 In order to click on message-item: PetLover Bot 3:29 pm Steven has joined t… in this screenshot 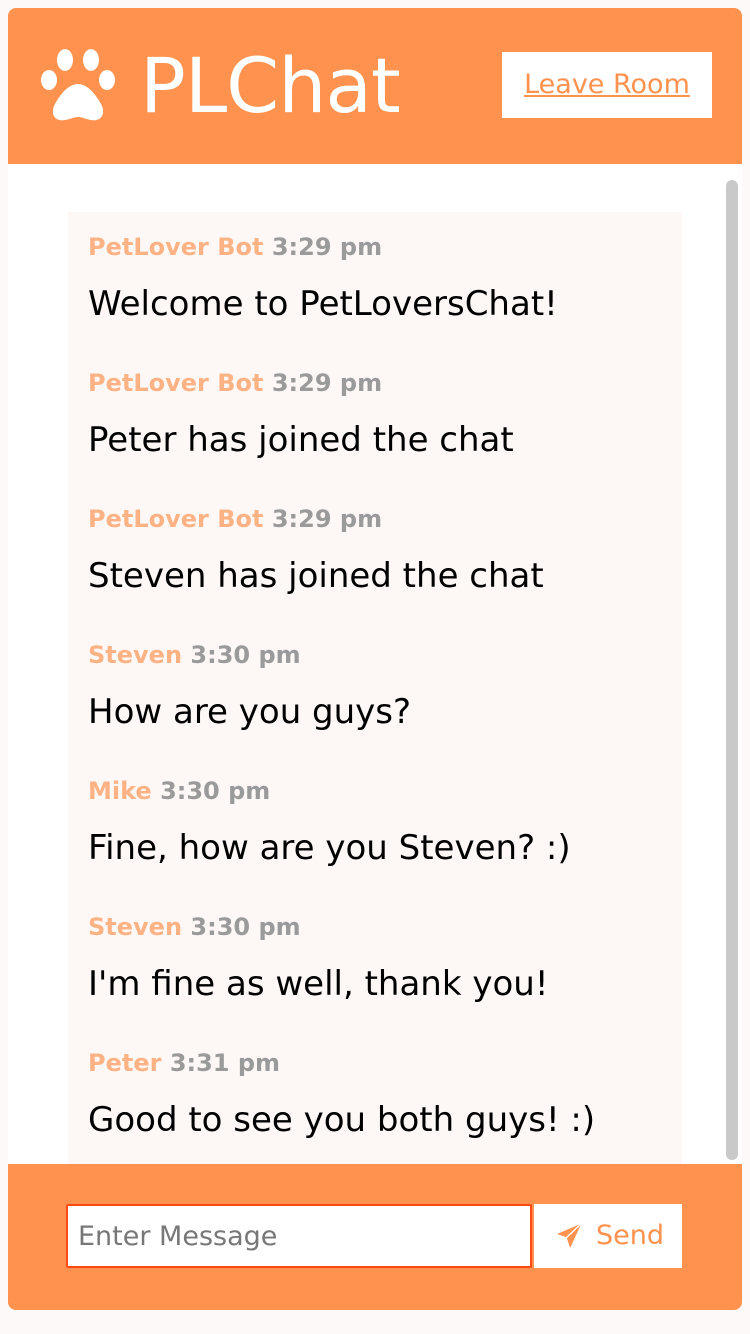, I will do `click(375, 552)`.